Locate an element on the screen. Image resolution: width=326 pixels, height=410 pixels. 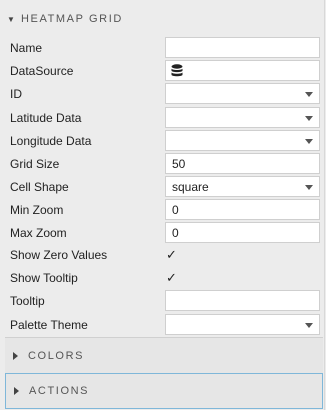
grid-size-label: Grid Size is located at coordinates (35, 163).